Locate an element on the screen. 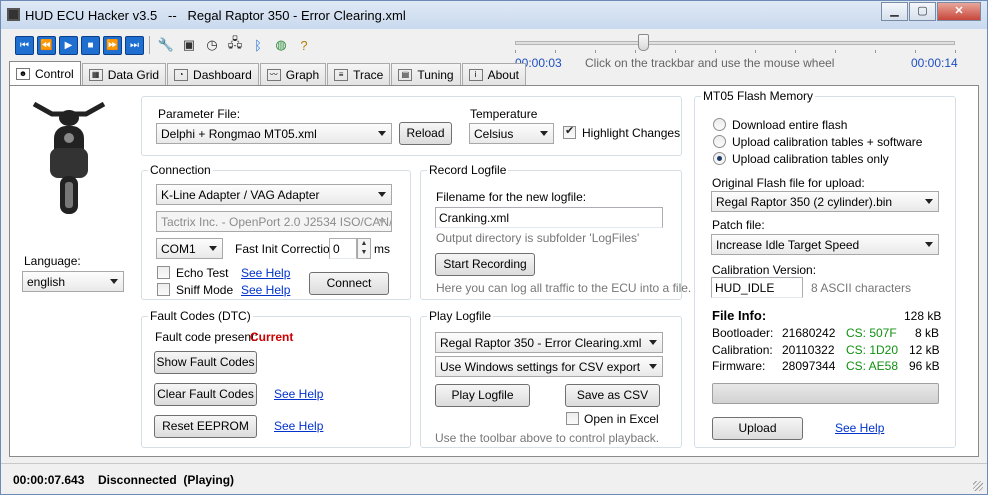 The height and width of the screenshot is (495, 988). echo-help-link: See Help is located at coordinates (265, 273).